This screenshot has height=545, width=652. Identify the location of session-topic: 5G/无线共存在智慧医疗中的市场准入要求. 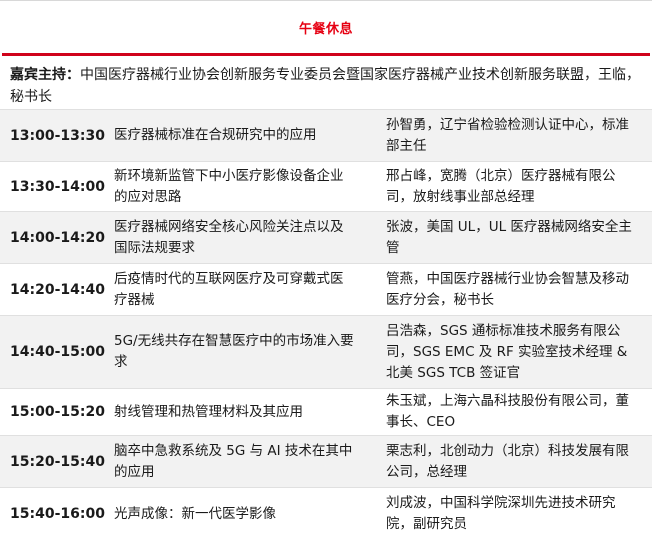
(234, 351).